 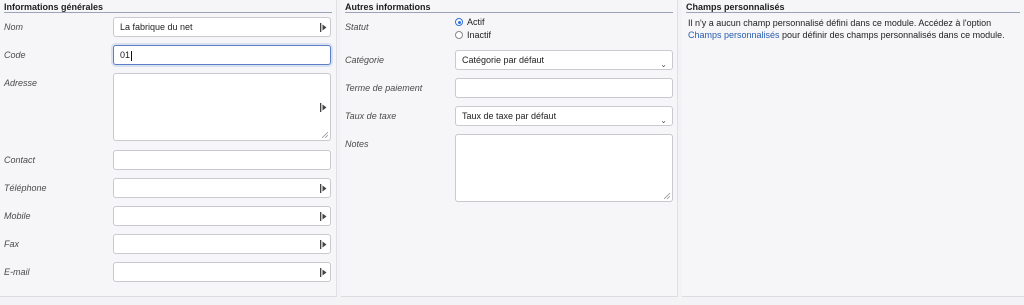 I want to click on nom-label: Nom, so click(x=14, y=27).